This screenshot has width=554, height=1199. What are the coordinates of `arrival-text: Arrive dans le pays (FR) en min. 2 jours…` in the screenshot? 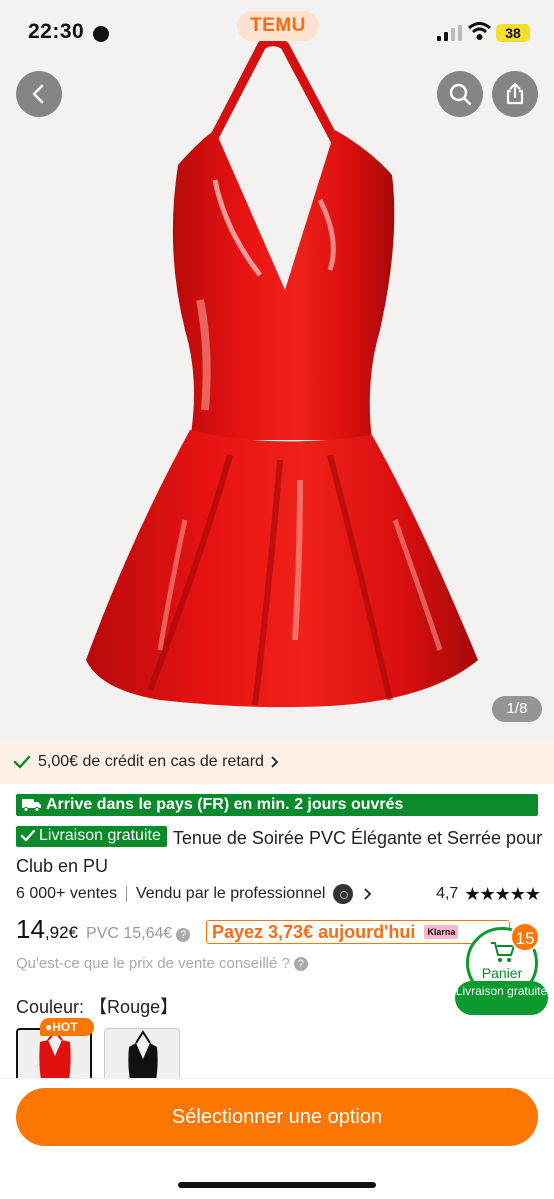 It's located at (225, 804).